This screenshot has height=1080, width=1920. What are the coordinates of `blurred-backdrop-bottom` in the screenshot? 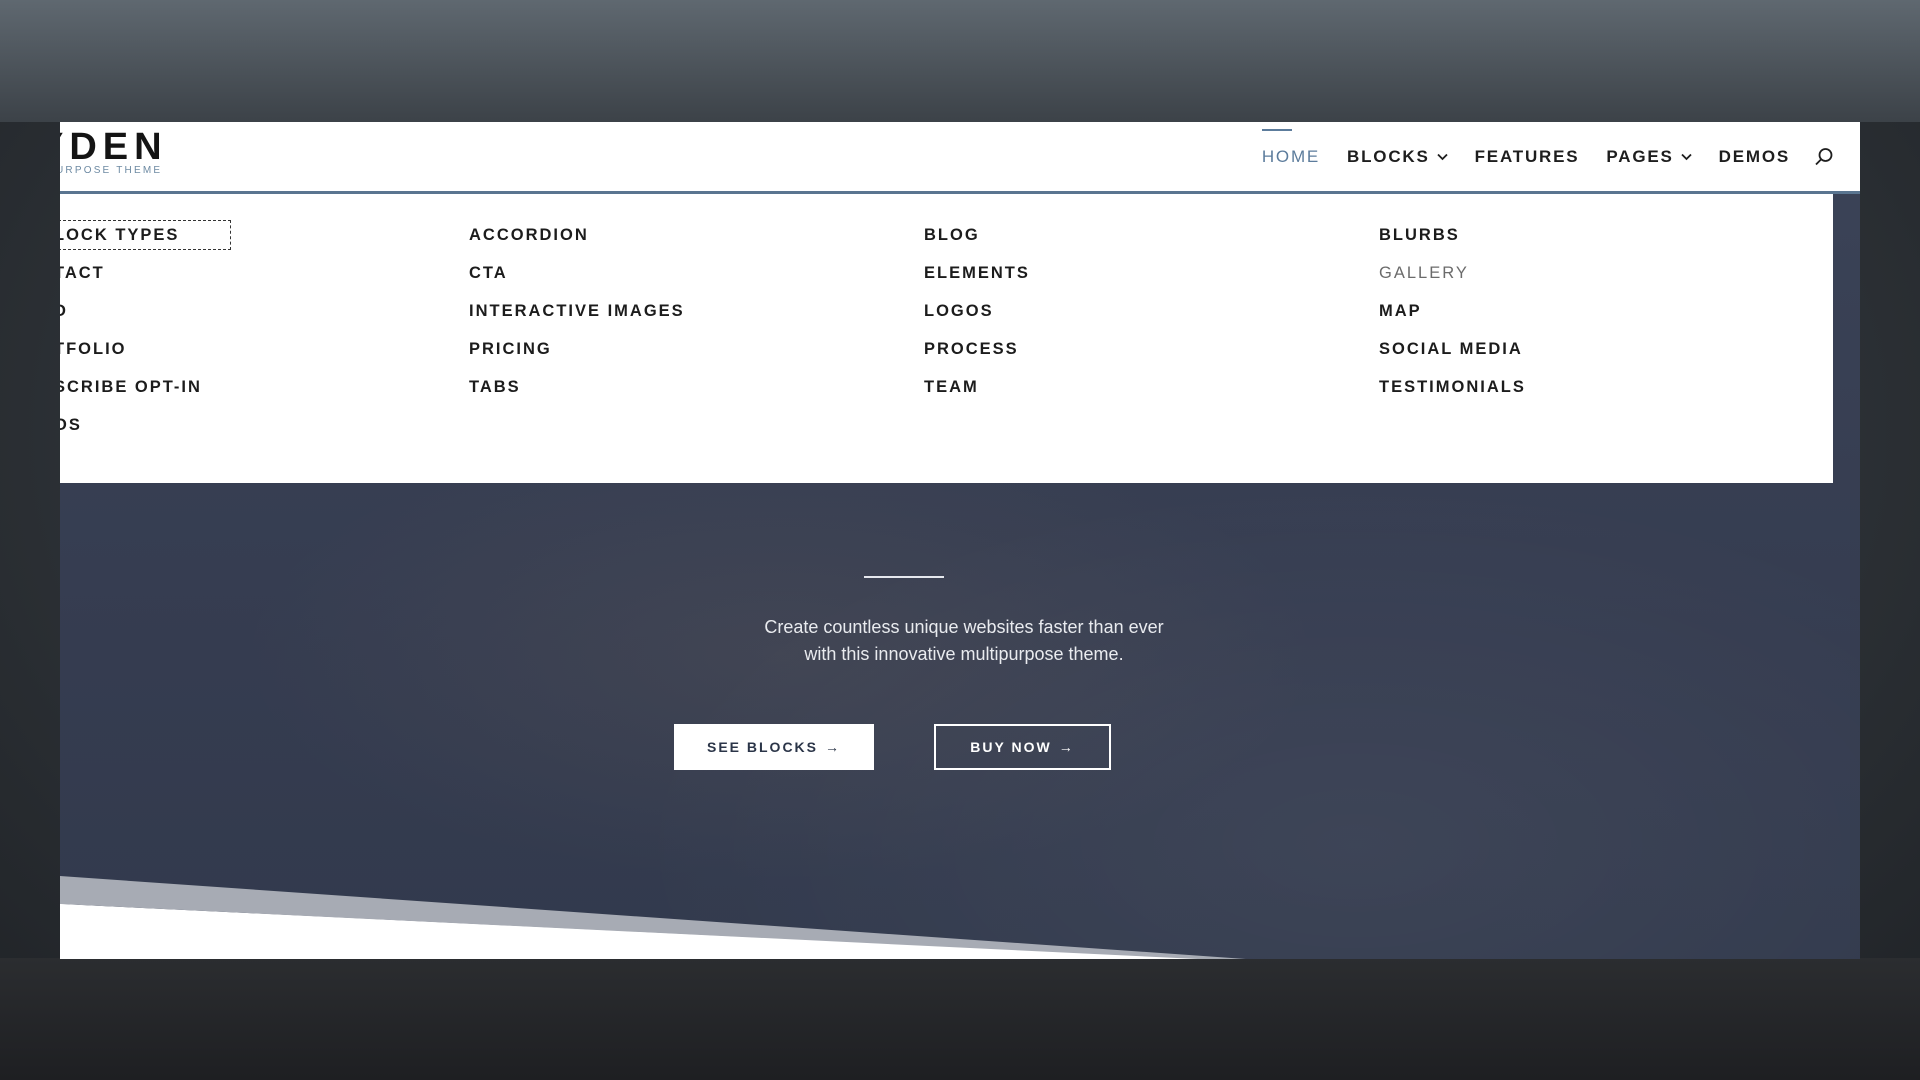 It's located at (960, 1019).